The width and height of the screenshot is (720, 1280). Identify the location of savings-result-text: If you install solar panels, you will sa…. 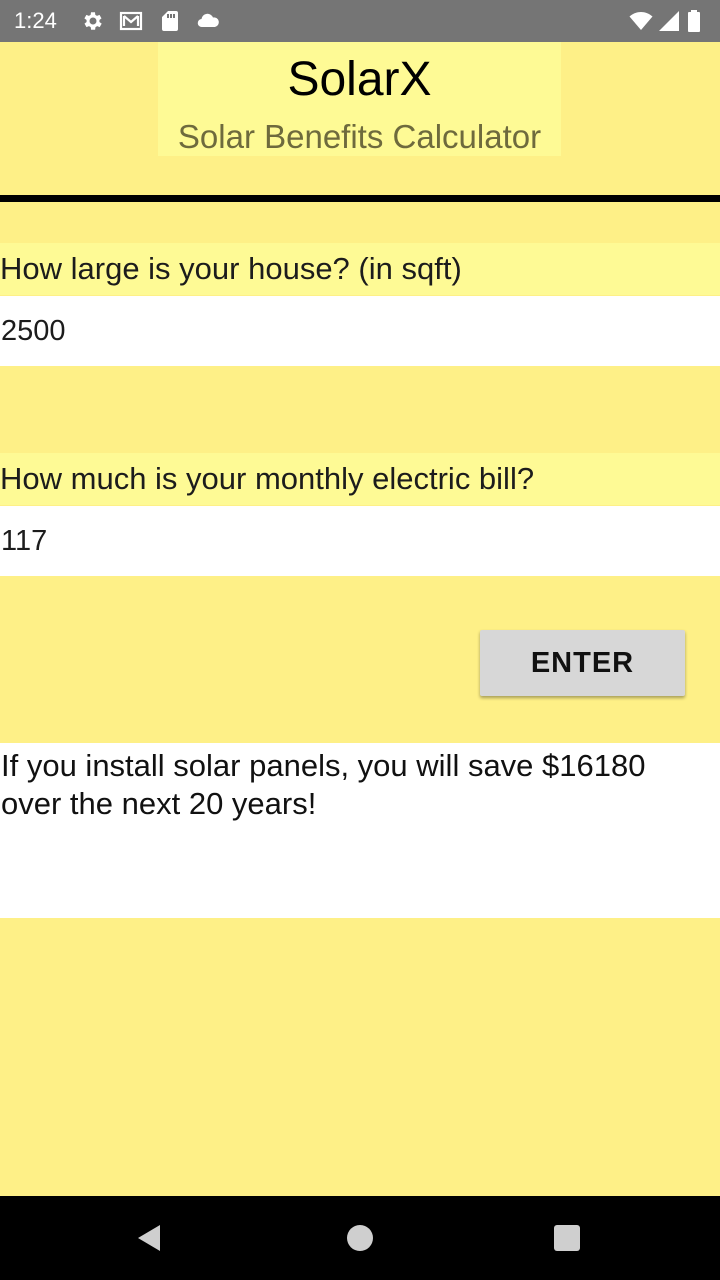
(323, 784).